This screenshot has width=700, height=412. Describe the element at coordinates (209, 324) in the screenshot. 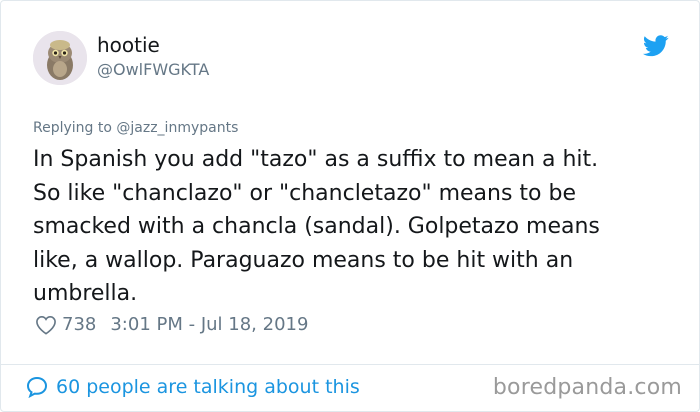

I see `timestamp-link: 3:01 PM - Jul 18, 2019` at that location.